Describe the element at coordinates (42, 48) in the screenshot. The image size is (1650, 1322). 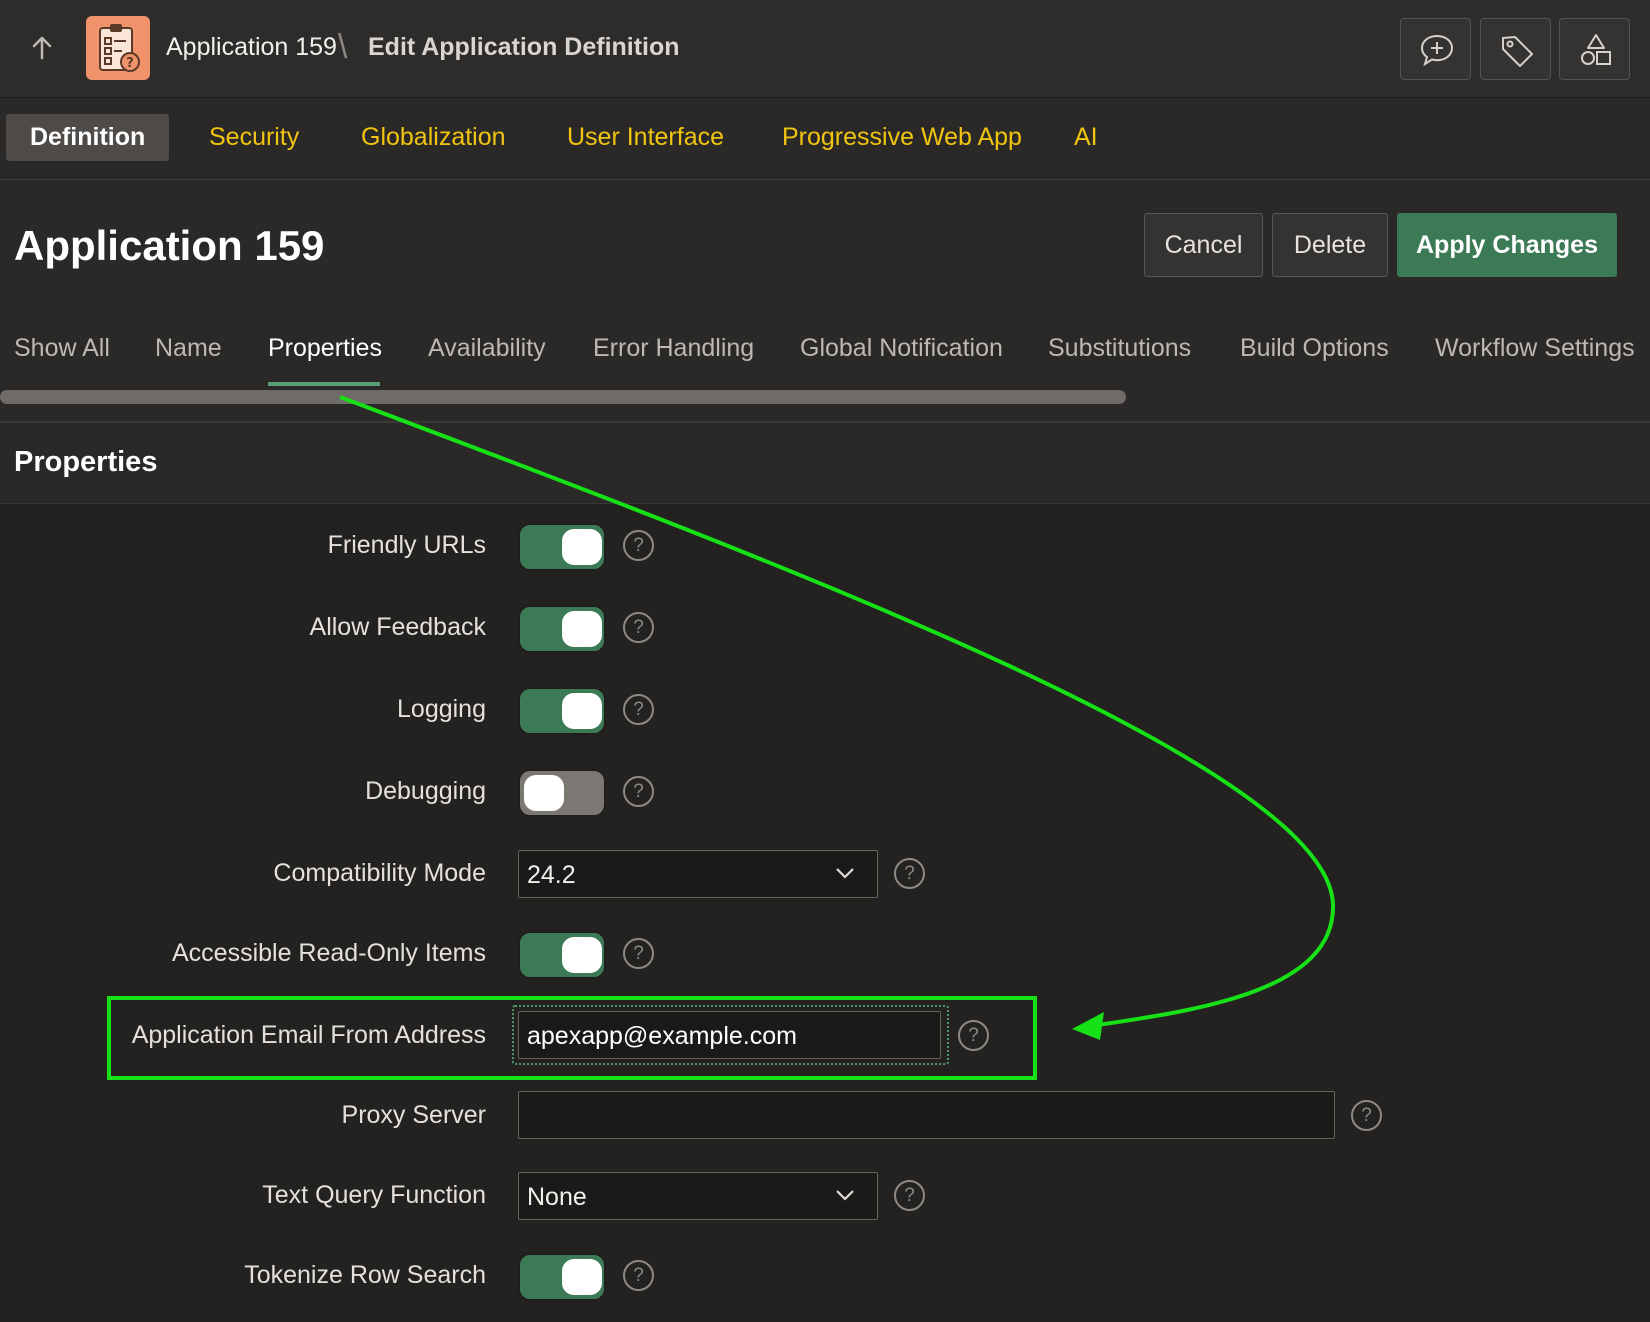
I see `up-arrow-icon` at that location.